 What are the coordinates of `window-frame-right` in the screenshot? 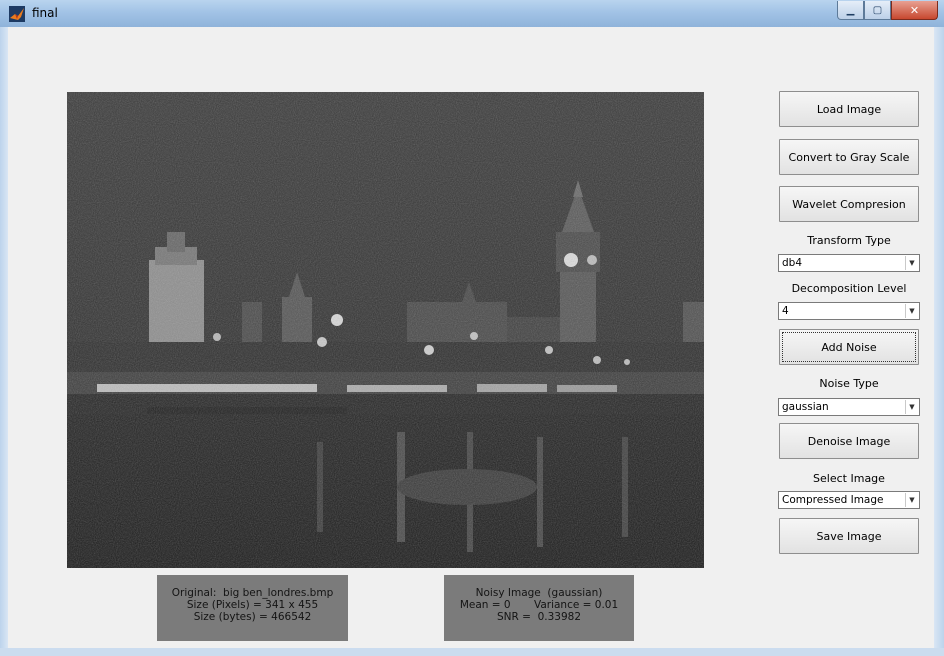 It's located at (939, 341).